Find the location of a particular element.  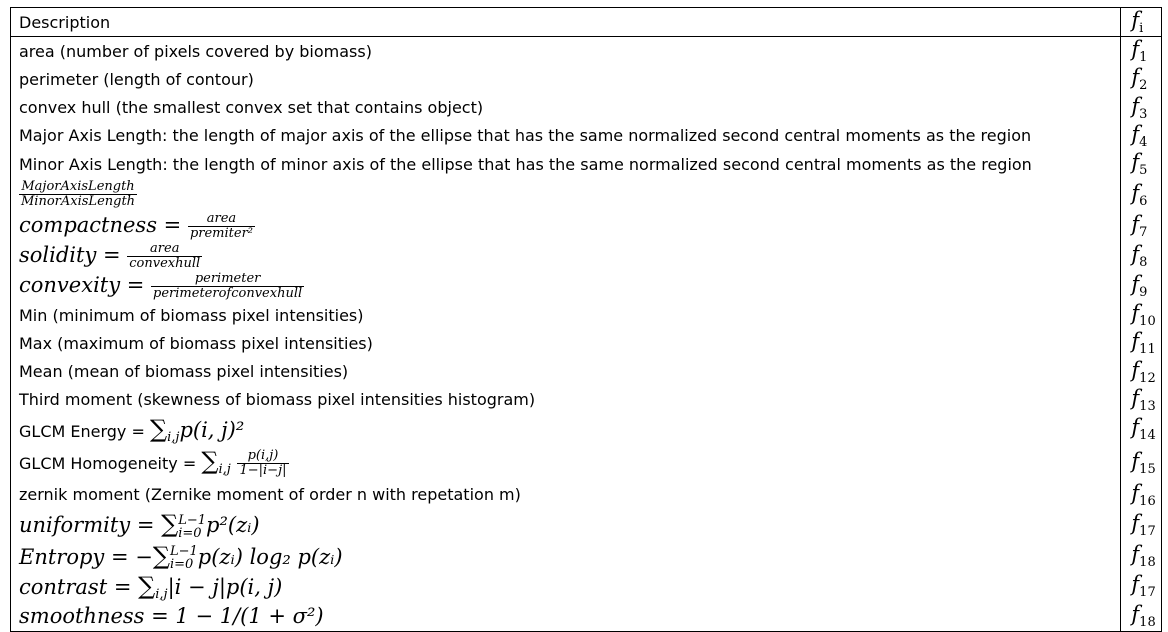

formula-lhs: smoothness is located at coordinates (82, 615).